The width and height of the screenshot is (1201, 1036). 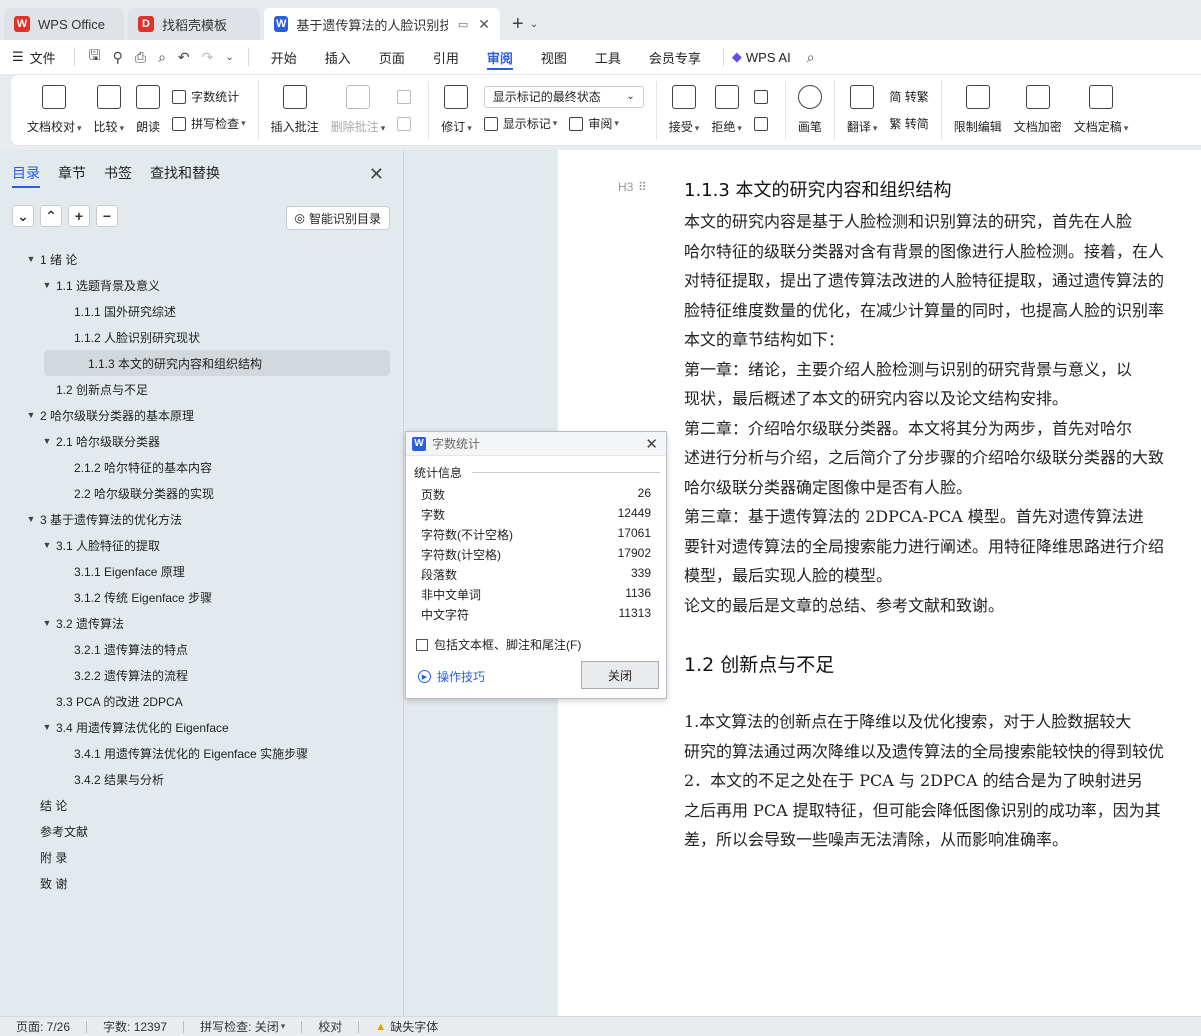 I want to click on heading-level-marker: H3, so click(x=625, y=187).